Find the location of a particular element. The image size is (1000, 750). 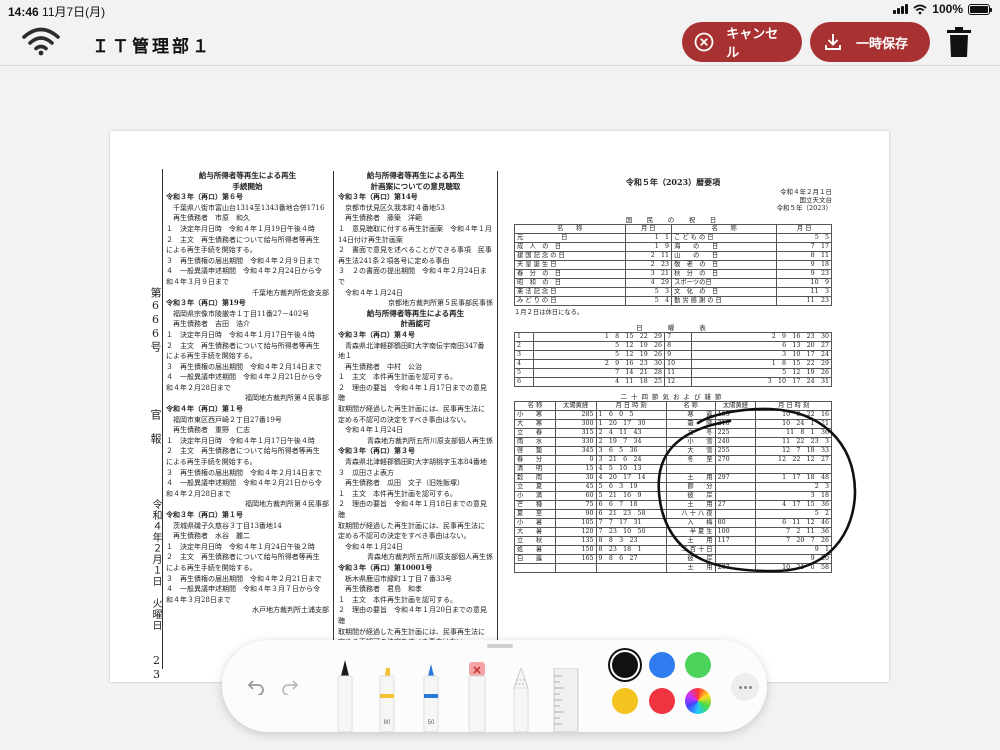

status-bar: 14:46 11月7日(月) 100% is located at coordinates (500, 10).